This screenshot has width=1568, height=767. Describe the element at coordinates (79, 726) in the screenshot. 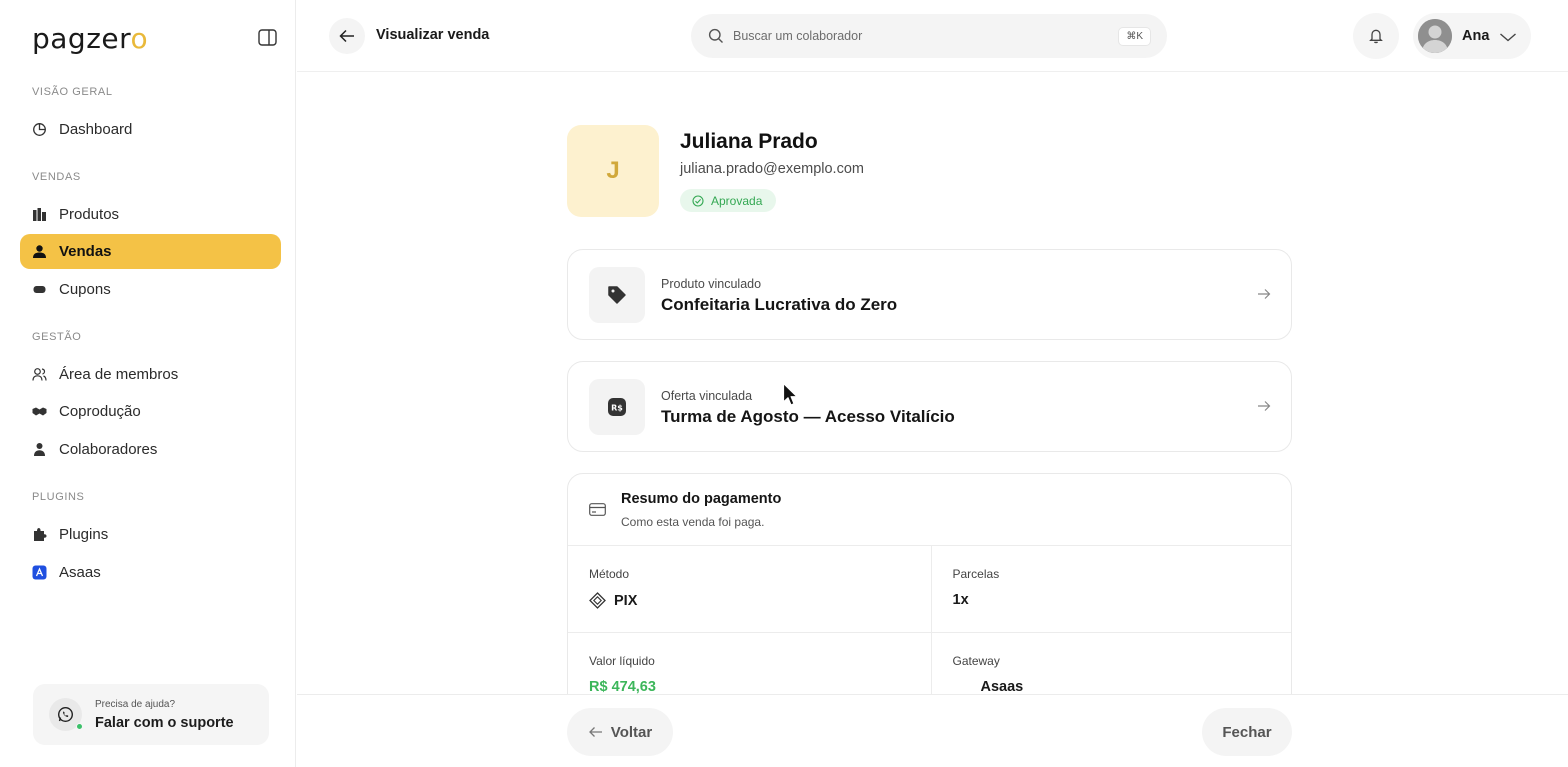

I see `online-status-dot` at that location.